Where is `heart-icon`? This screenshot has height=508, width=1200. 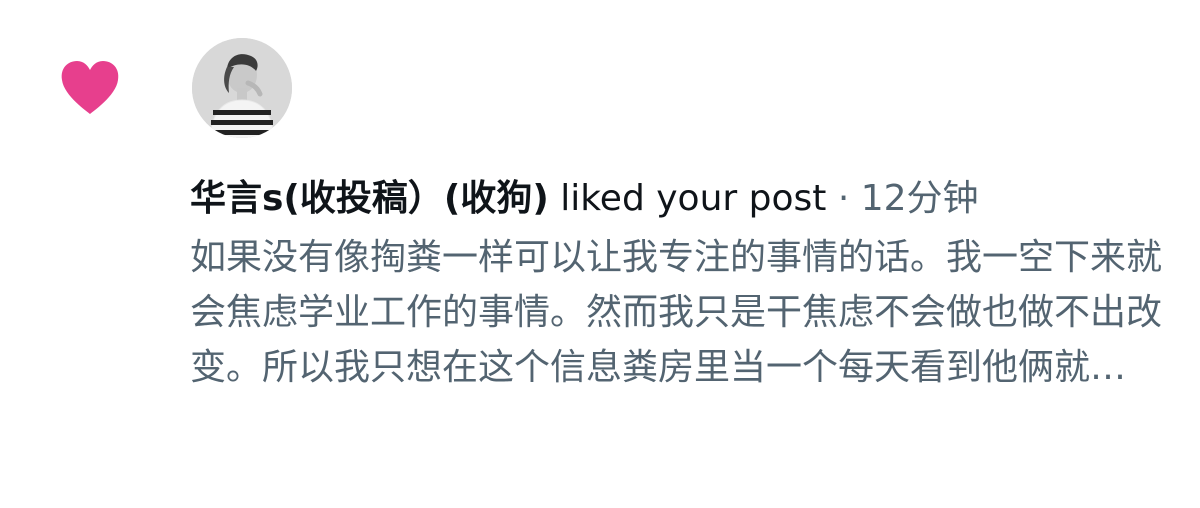
heart-icon is located at coordinates (90, 88).